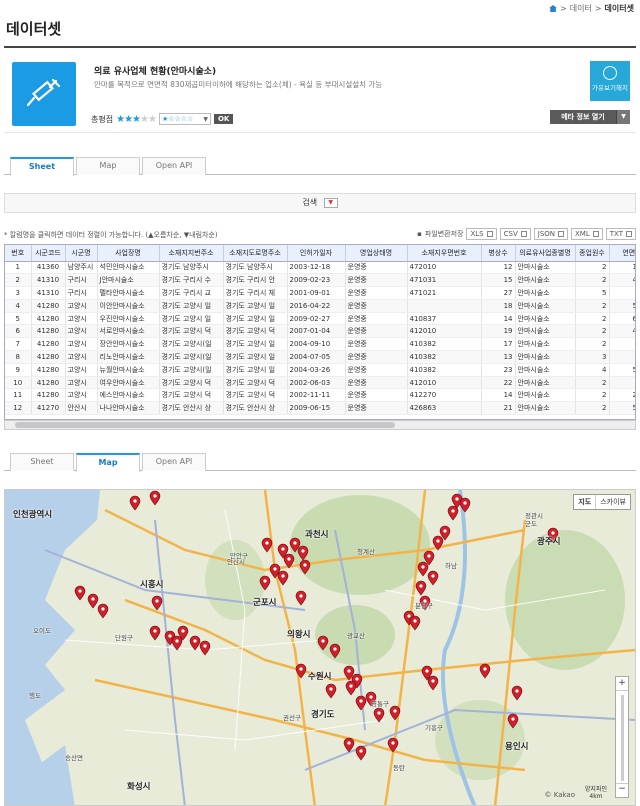  I want to click on zoom-out-button: −, so click(622, 790).